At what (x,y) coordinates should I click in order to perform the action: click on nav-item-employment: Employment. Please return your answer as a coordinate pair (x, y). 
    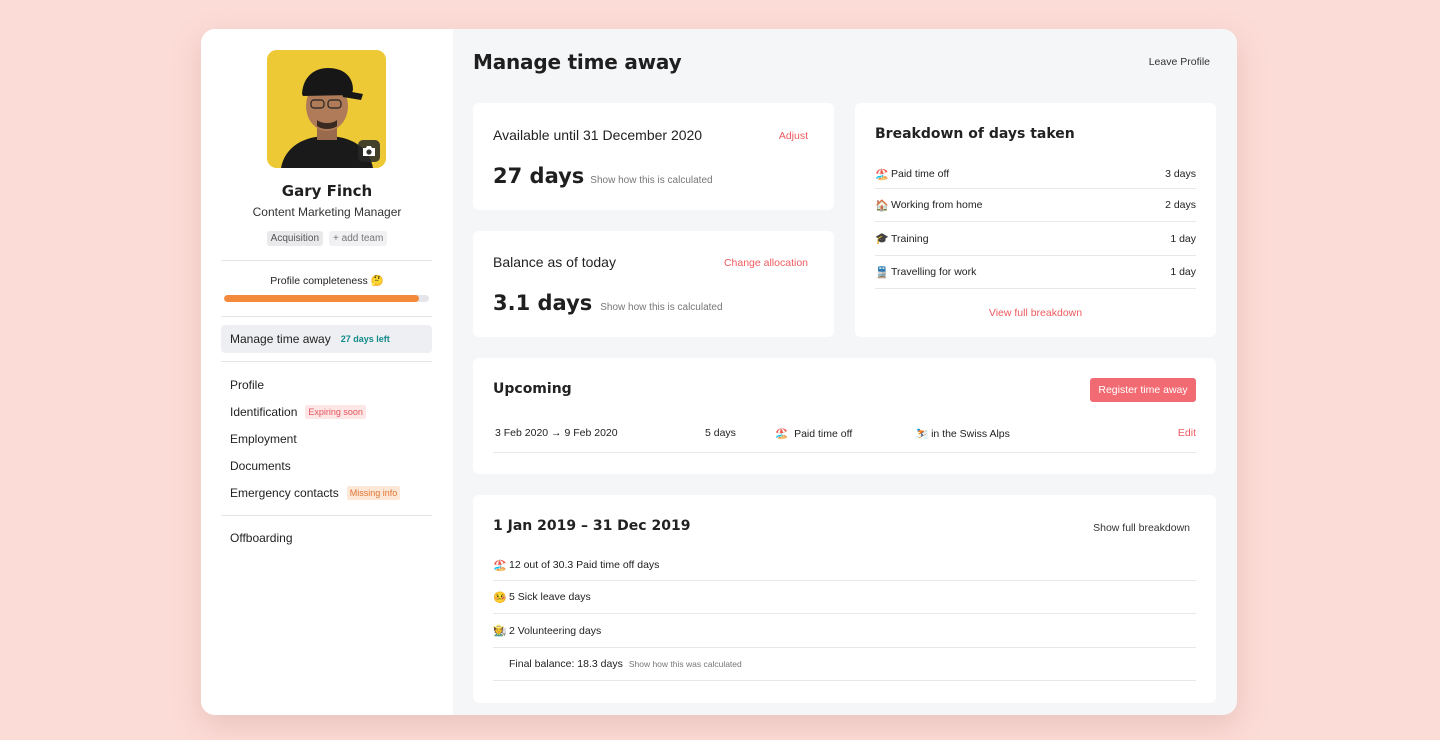
    Looking at the image, I should click on (263, 439).